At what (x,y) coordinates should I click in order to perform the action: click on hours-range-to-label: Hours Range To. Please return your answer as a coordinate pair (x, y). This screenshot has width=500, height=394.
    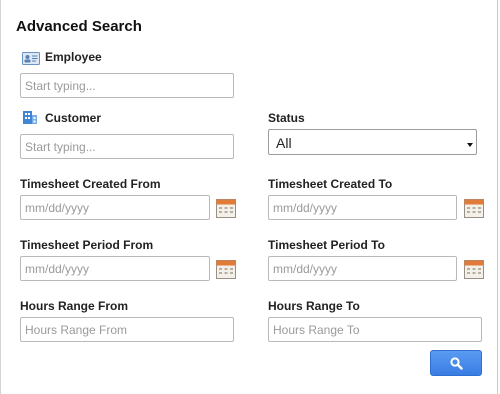
    Looking at the image, I should click on (314, 306).